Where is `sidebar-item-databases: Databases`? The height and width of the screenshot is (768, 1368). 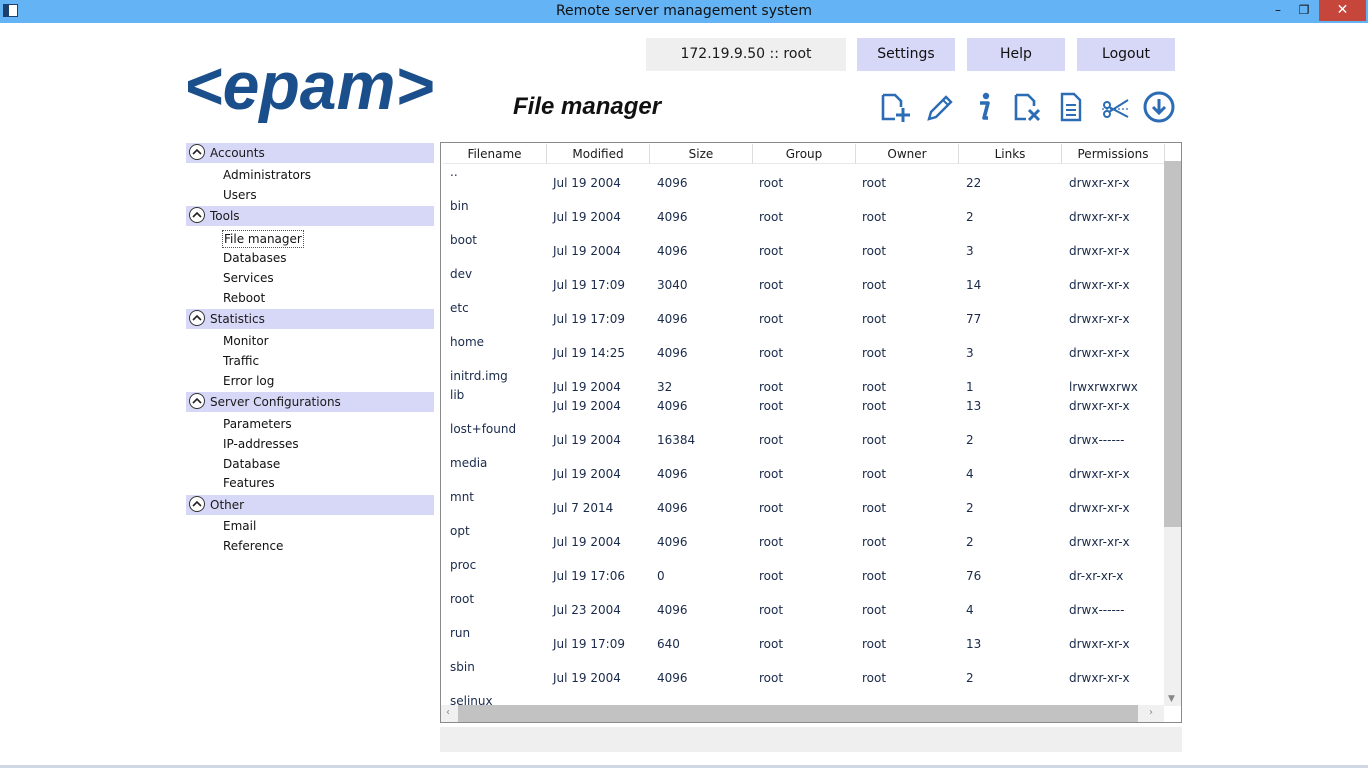
sidebar-item-databases: Databases is located at coordinates (255, 258).